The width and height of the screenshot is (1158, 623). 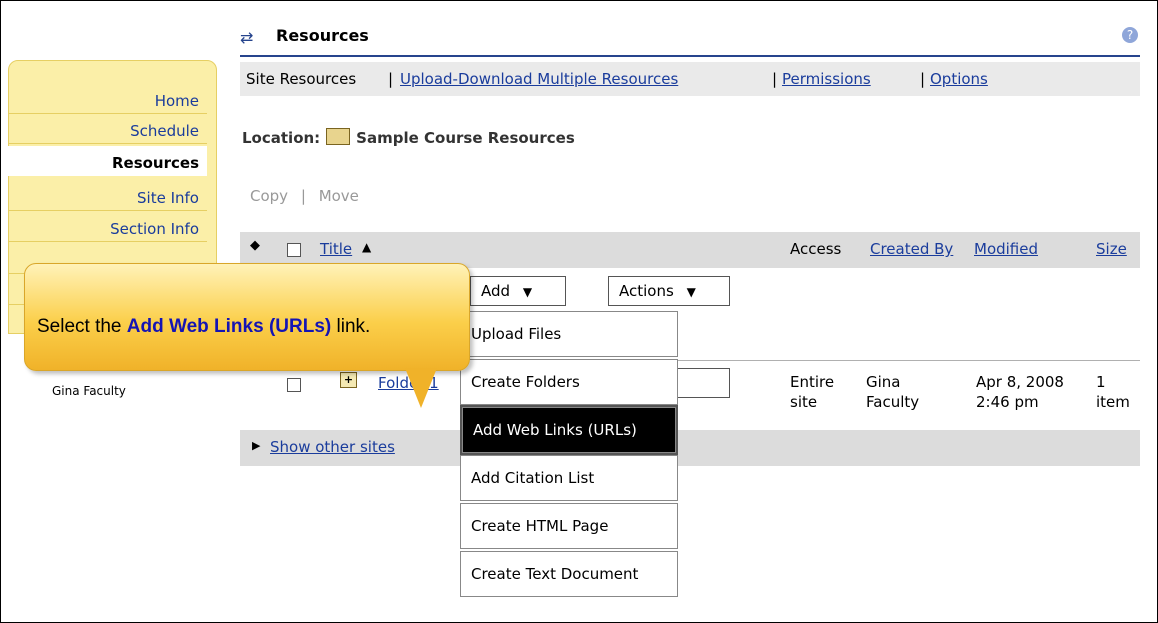 I want to click on access-line-2: site, so click(x=804, y=402).